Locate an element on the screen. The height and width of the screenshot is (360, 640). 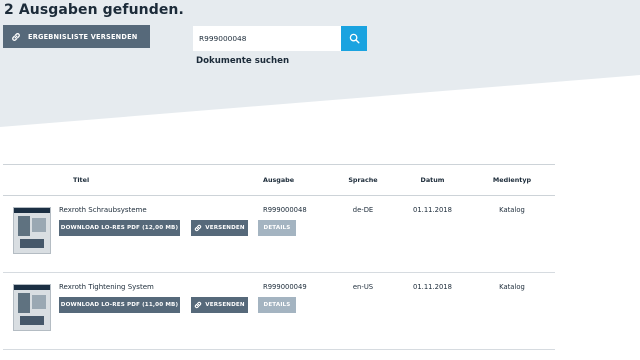
column-header-edition: Ausgabe is located at coordinates (295, 180).